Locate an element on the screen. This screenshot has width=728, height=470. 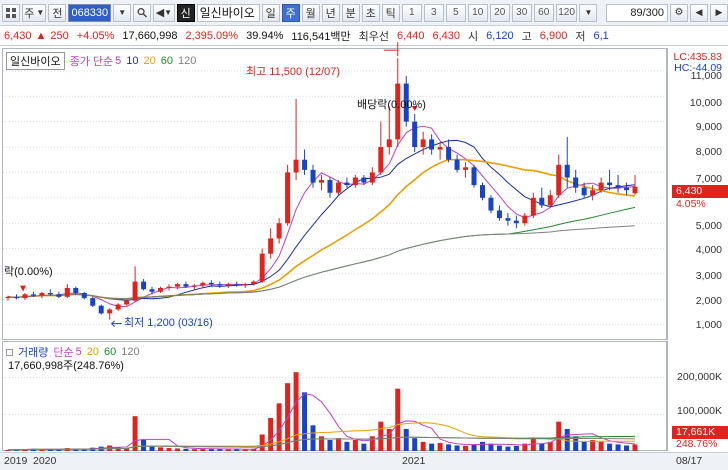
period-day-button: 일 is located at coordinates (270, 12).